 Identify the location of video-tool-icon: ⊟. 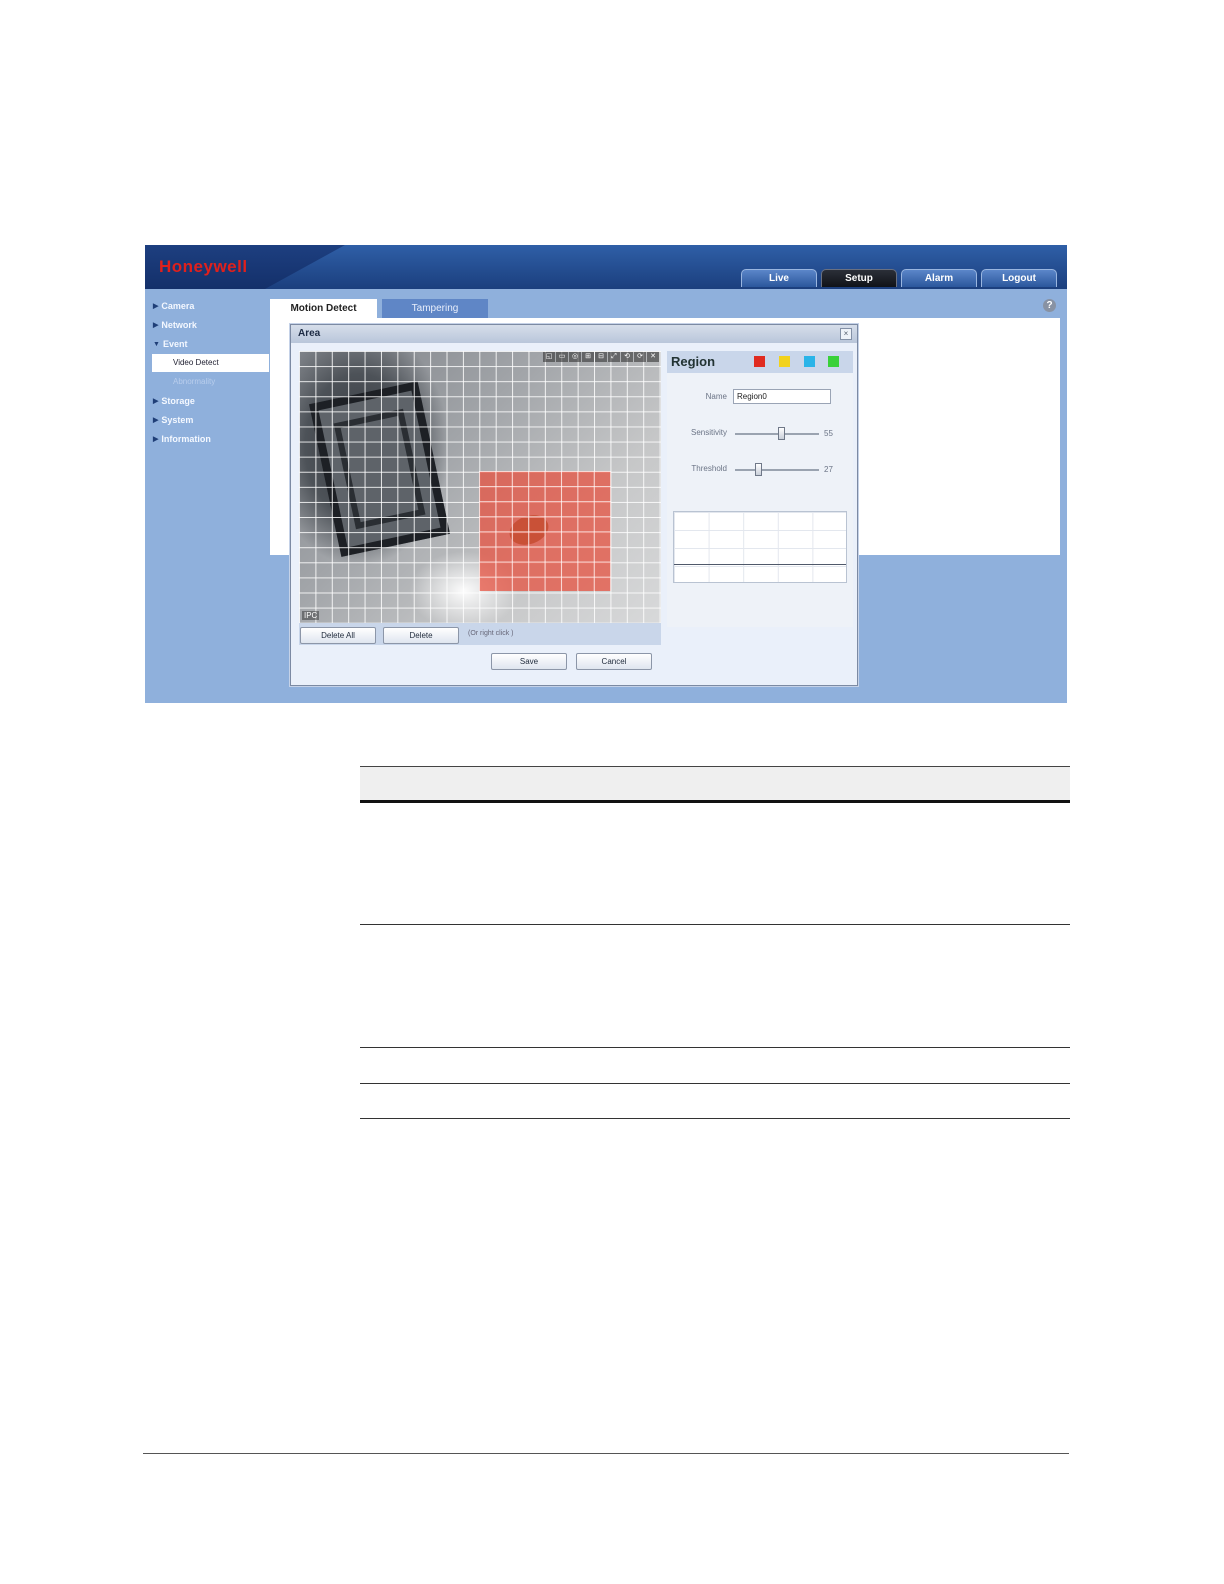
(601, 357).